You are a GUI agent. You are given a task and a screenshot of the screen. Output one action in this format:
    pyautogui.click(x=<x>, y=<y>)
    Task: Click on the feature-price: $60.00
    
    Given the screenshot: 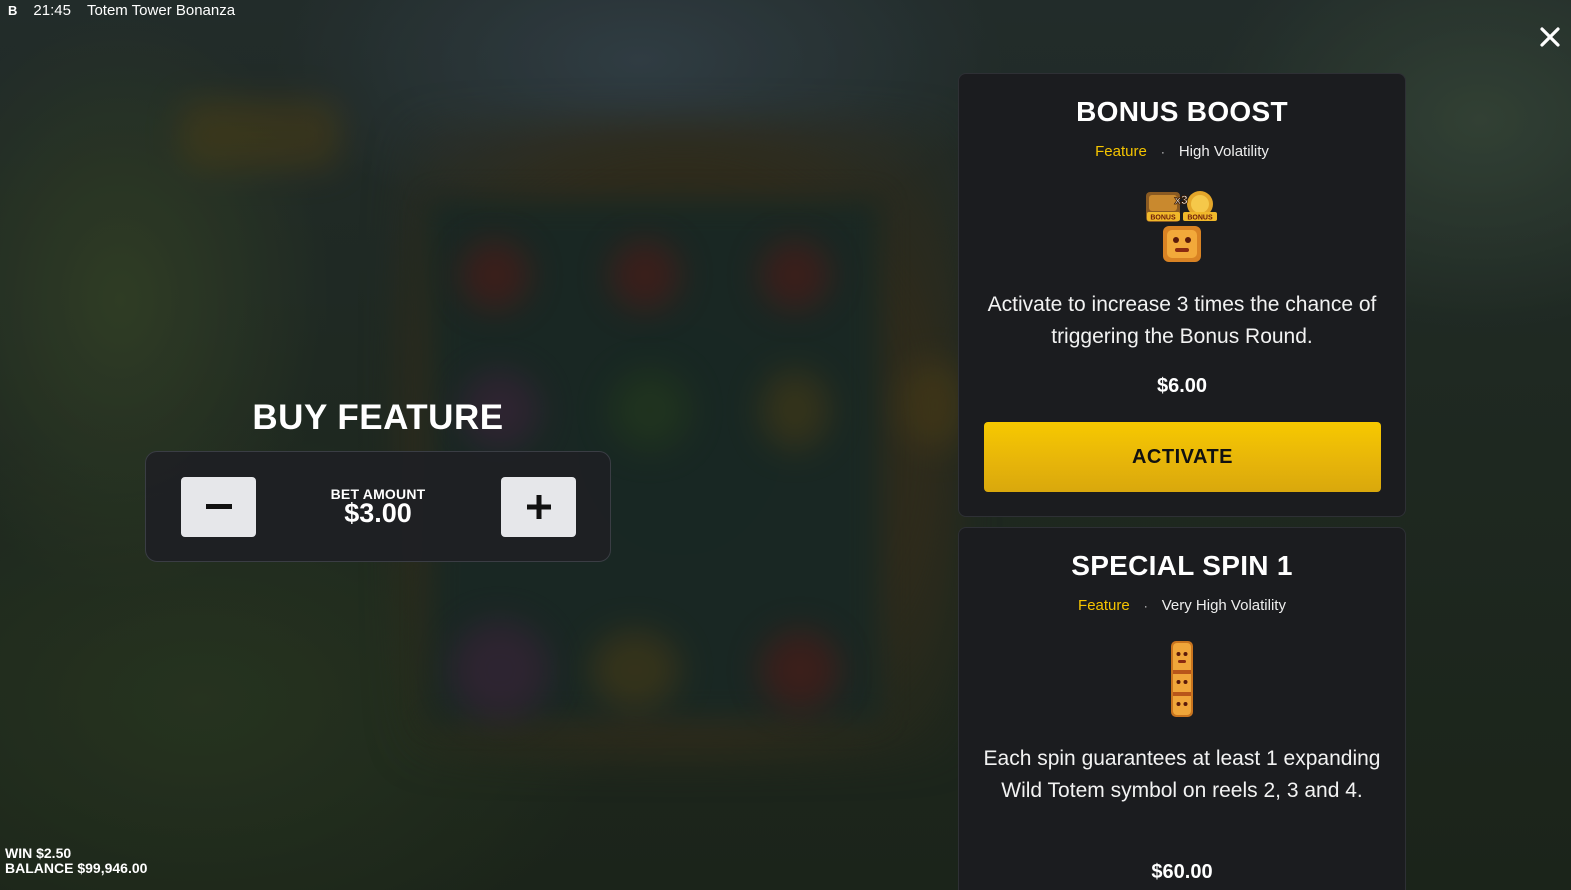 What is the action you would take?
    pyautogui.click(x=1182, y=872)
    